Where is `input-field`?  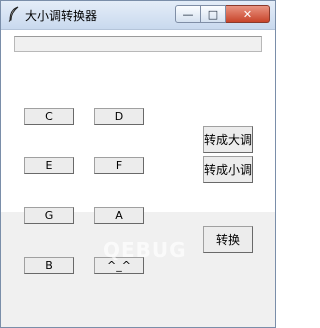
input-field is located at coordinates (138, 44).